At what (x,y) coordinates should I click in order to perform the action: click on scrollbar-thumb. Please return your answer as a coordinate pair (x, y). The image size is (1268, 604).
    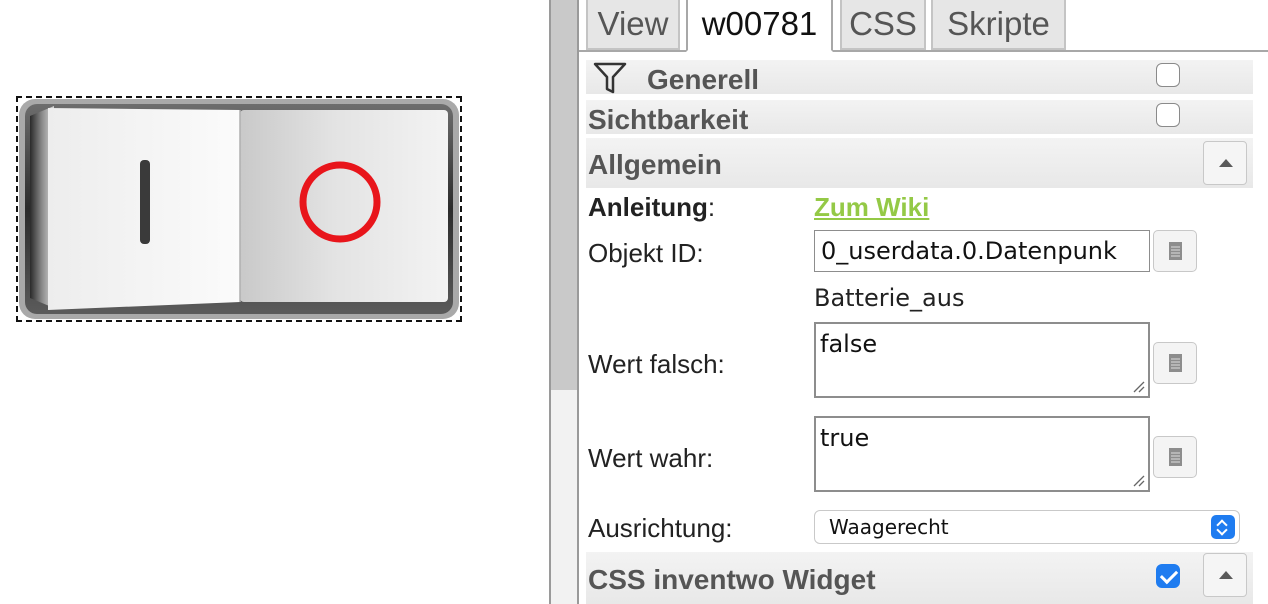
    Looking at the image, I should click on (564, 195).